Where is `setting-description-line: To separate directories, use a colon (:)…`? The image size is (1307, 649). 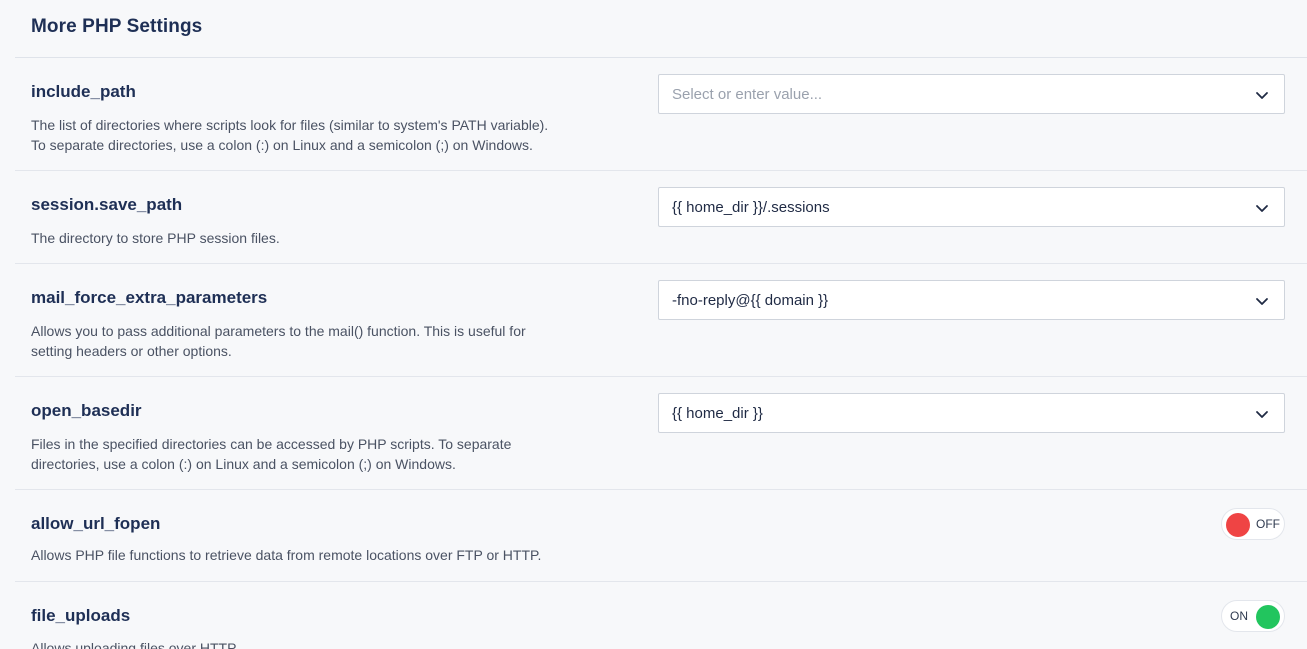
setting-description-line: To separate directories, use a colon (:)… is located at coordinates (282, 145).